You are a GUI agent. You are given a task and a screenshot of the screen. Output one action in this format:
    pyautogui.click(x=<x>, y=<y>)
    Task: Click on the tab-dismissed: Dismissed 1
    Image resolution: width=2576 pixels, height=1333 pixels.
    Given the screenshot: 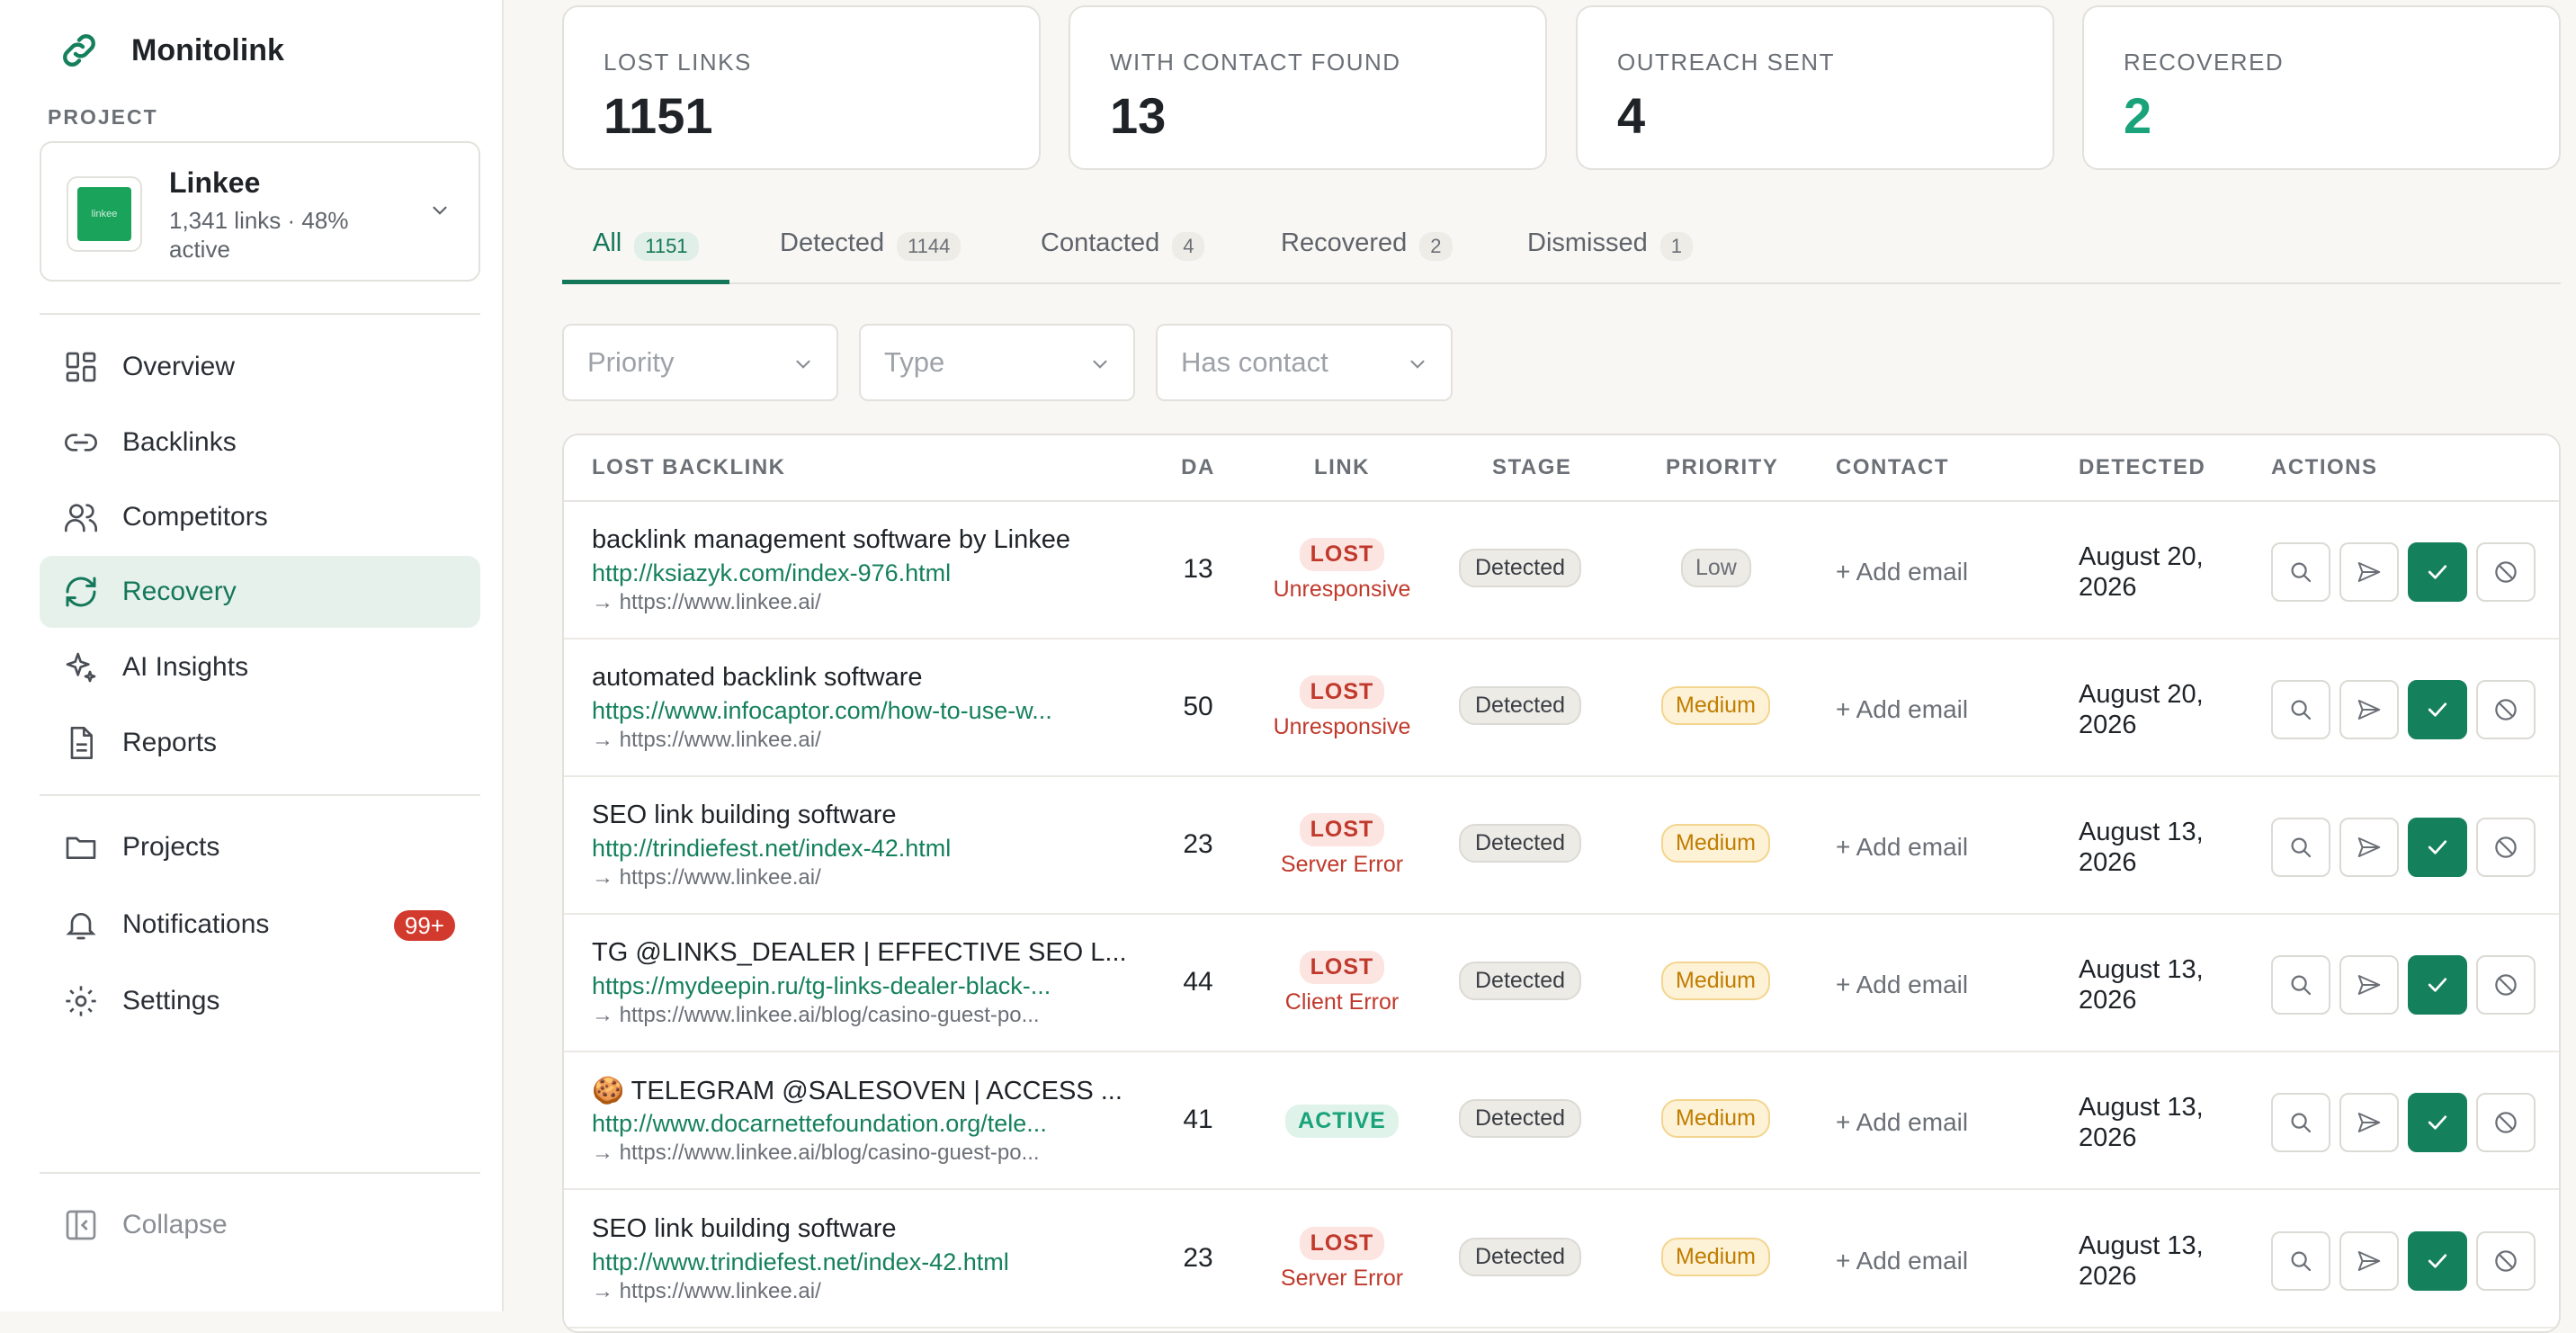 What is the action you would take?
    pyautogui.click(x=1610, y=256)
    